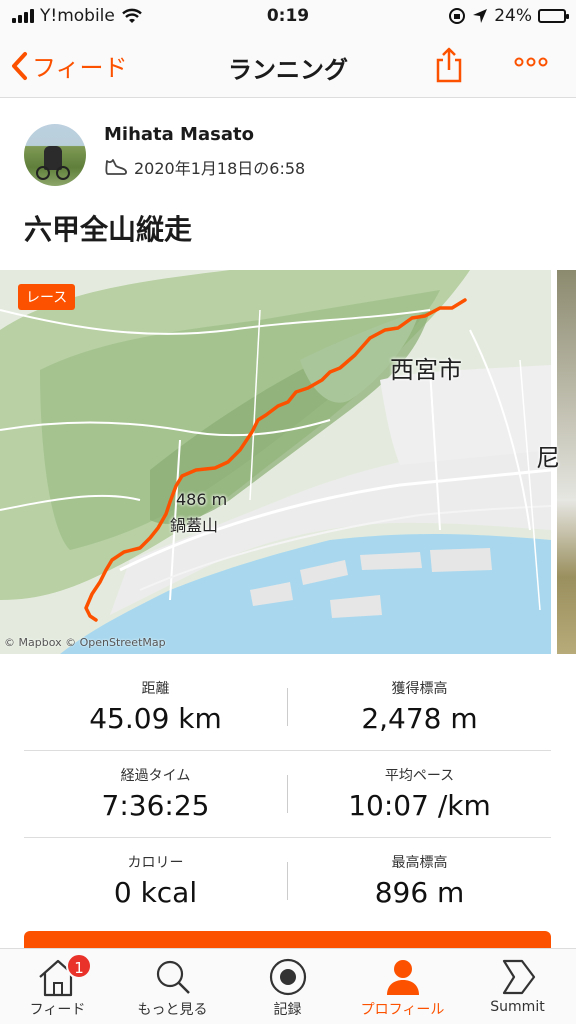 The width and height of the screenshot is (576, 1024). I want to click on activity-title: 六甲全山縦走, so click(108, 229).